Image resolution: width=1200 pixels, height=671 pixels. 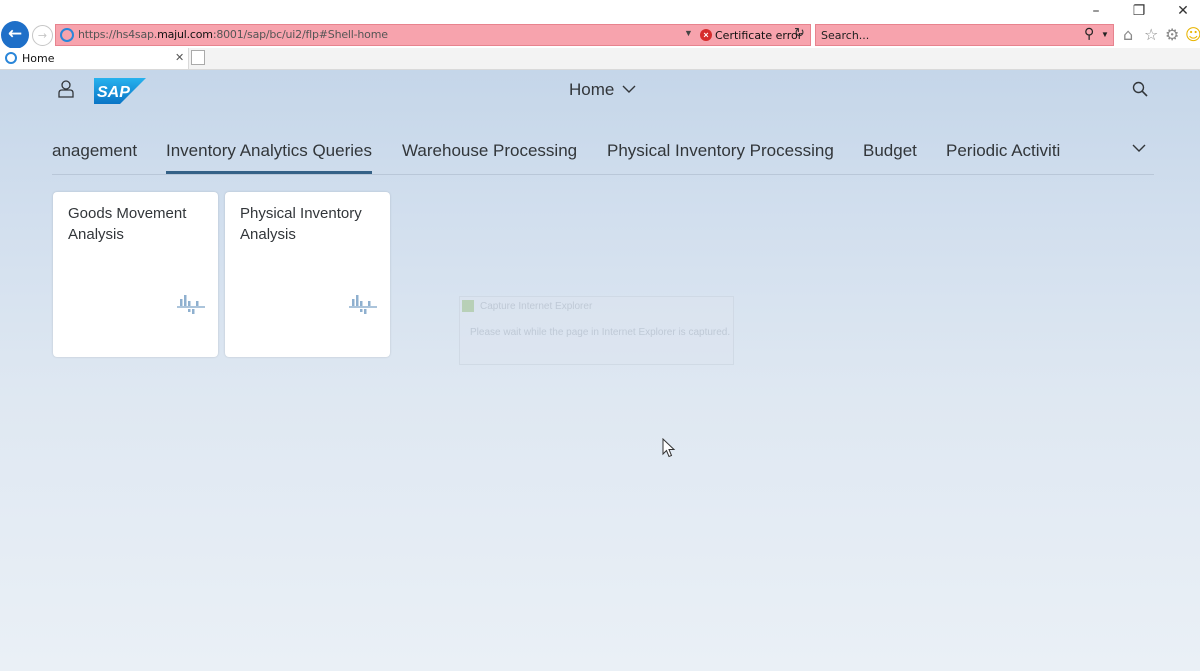 What do you see at coordinates (127, 224) in the screenshot?
I see `tile-title: Goods Movement Analysis` at bounding box center [127, 224].